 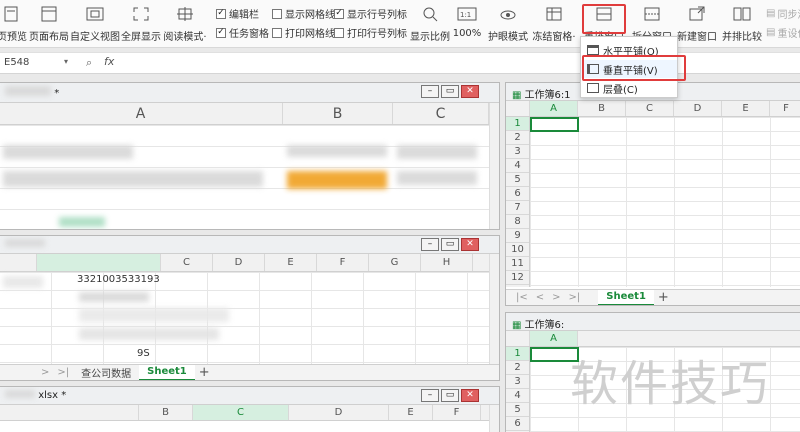 What do you see at coordinates (783, 32) in the screenshot?
I see `reset-position-option: ▤重设位` at bounding box center [783, 32].